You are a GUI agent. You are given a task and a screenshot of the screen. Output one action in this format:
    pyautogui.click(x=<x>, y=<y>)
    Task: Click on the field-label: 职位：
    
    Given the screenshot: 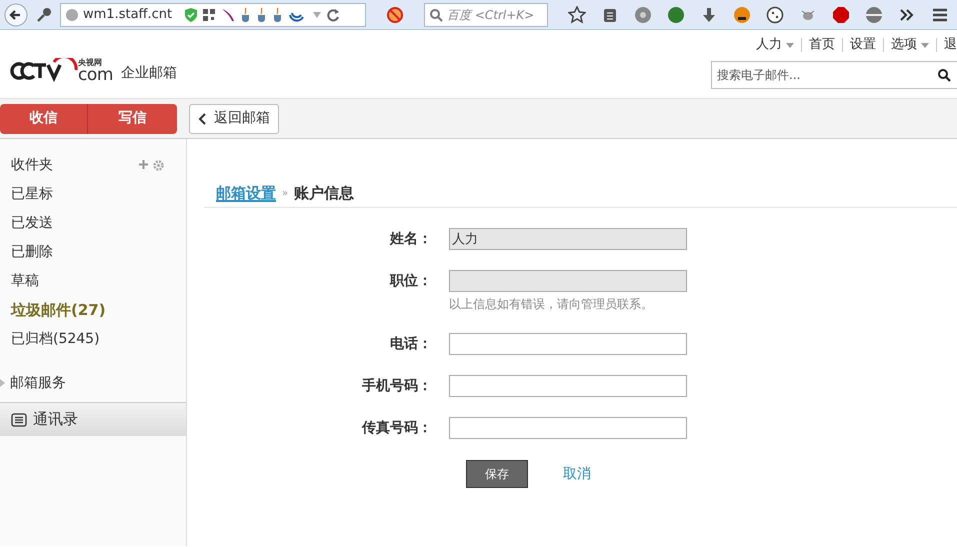 What is the action you would take?
    pyautogui.click(x=410, y=281)
    